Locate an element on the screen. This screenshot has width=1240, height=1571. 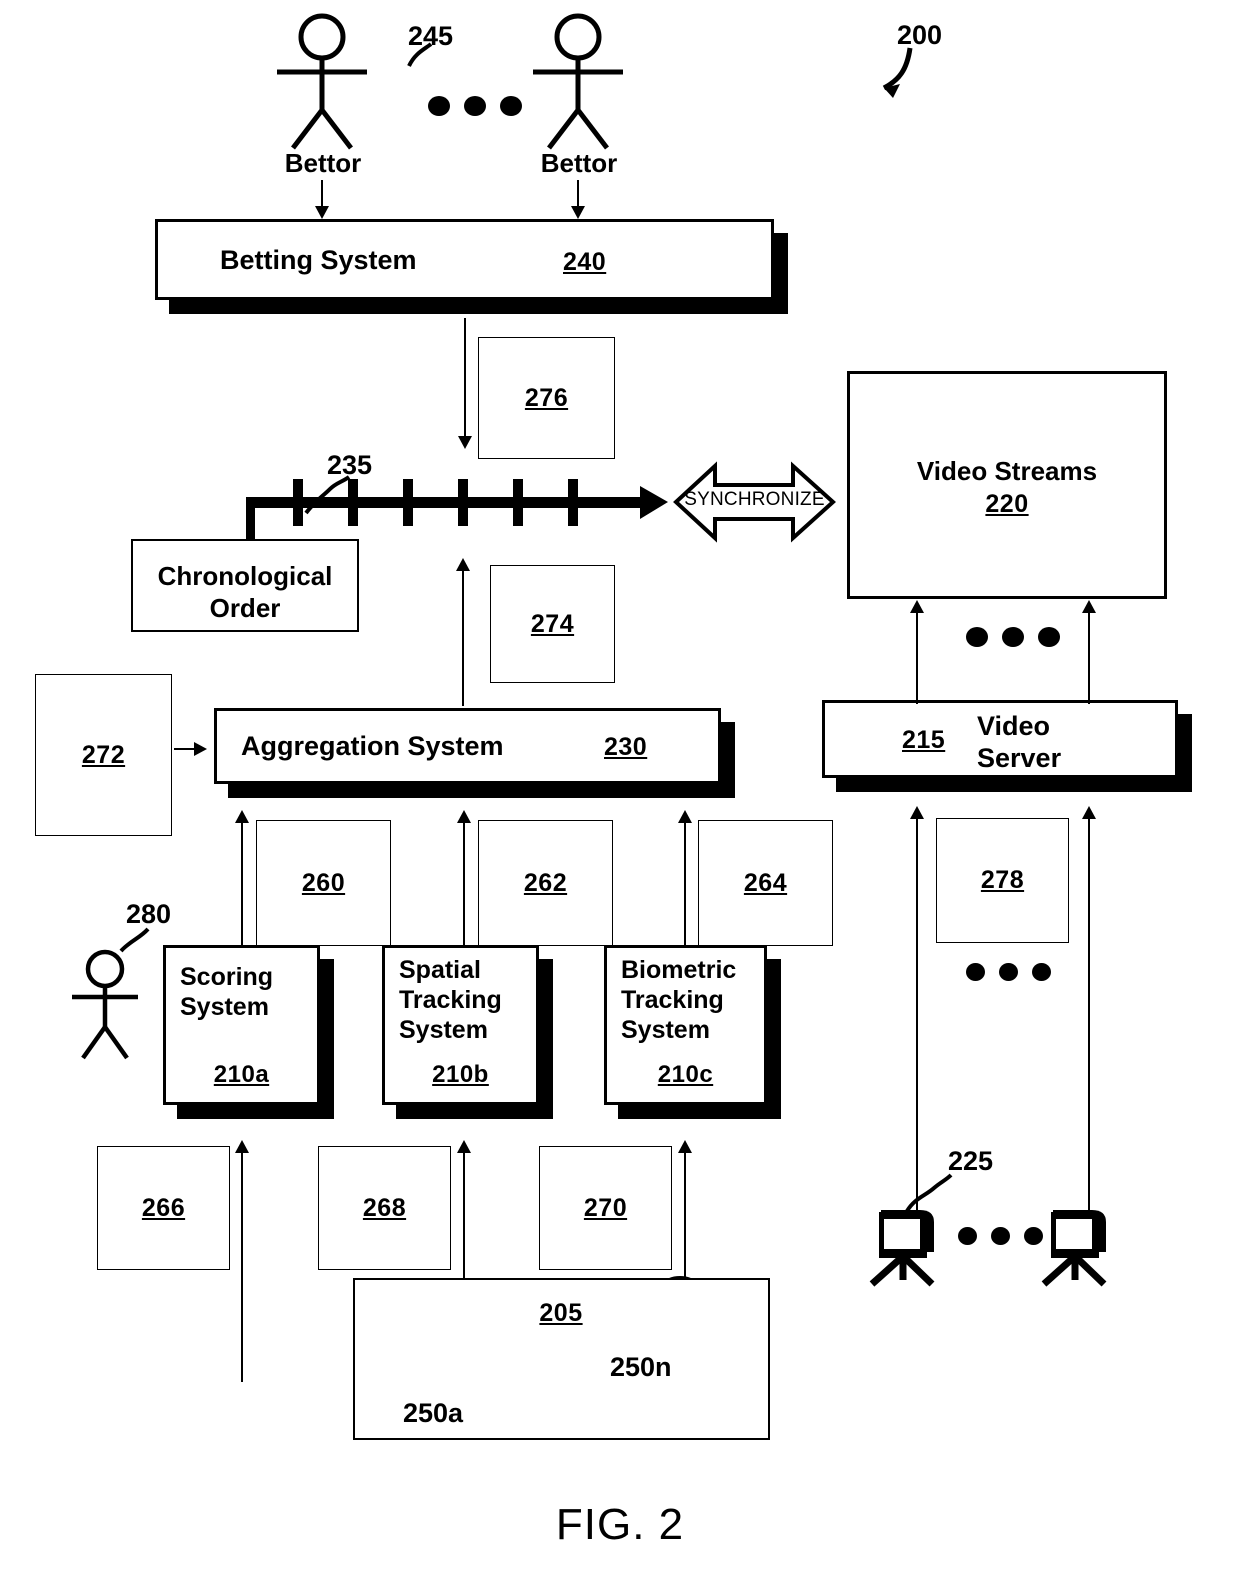
camera-left-to-server-arrowhead is located at coordinates (917, 812).